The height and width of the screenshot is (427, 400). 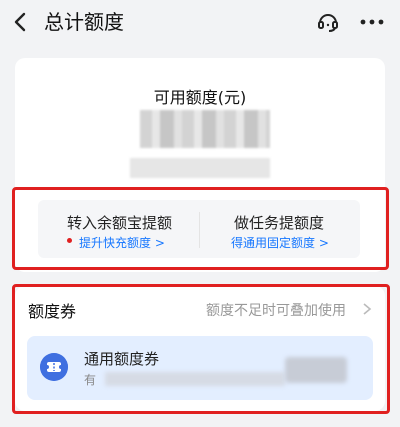 What do you see at coordinates (205, 129) in the screenshot?
I see `available-amount-blurred` at bounding box center [205, 129].